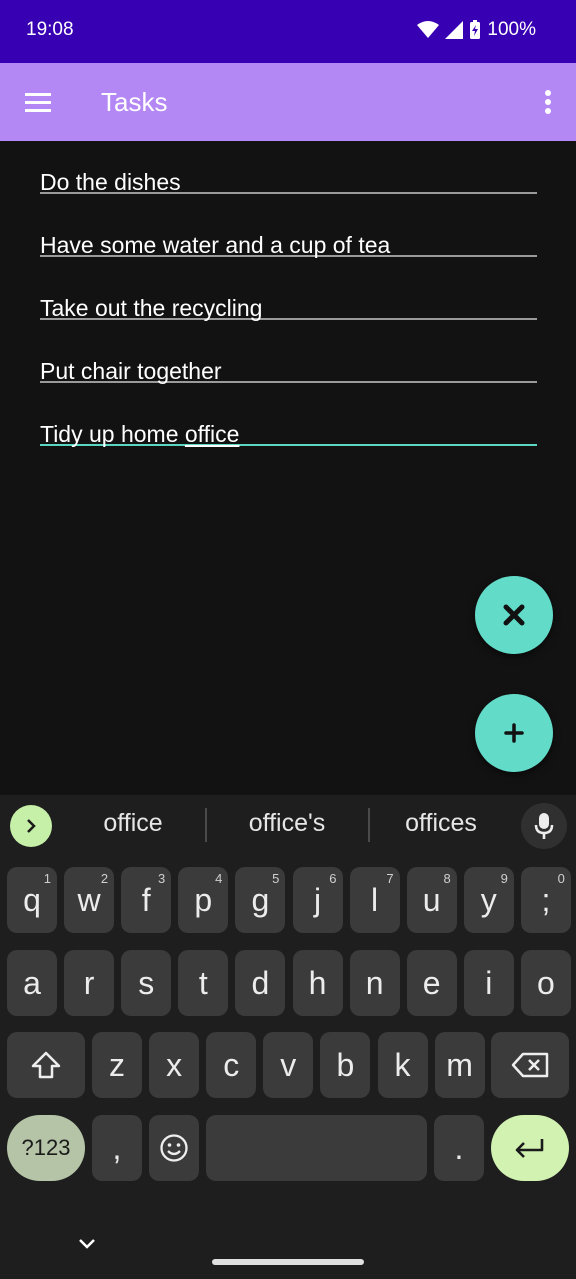 The image size is (576, 1279). Describe the element at coordinates (431, 983) in the screenshot. I see `key-e: e` at that location.